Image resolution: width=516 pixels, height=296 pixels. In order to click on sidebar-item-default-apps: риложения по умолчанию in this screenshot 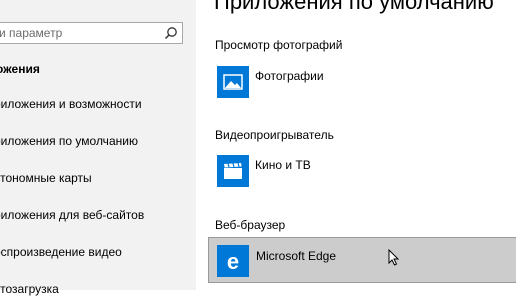, I will do `click(69, 141)`.